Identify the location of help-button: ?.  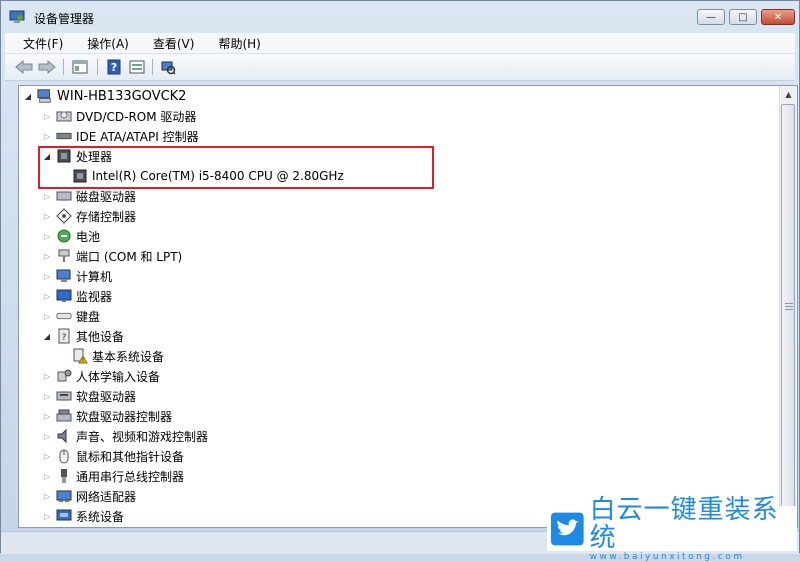
(114, 67).